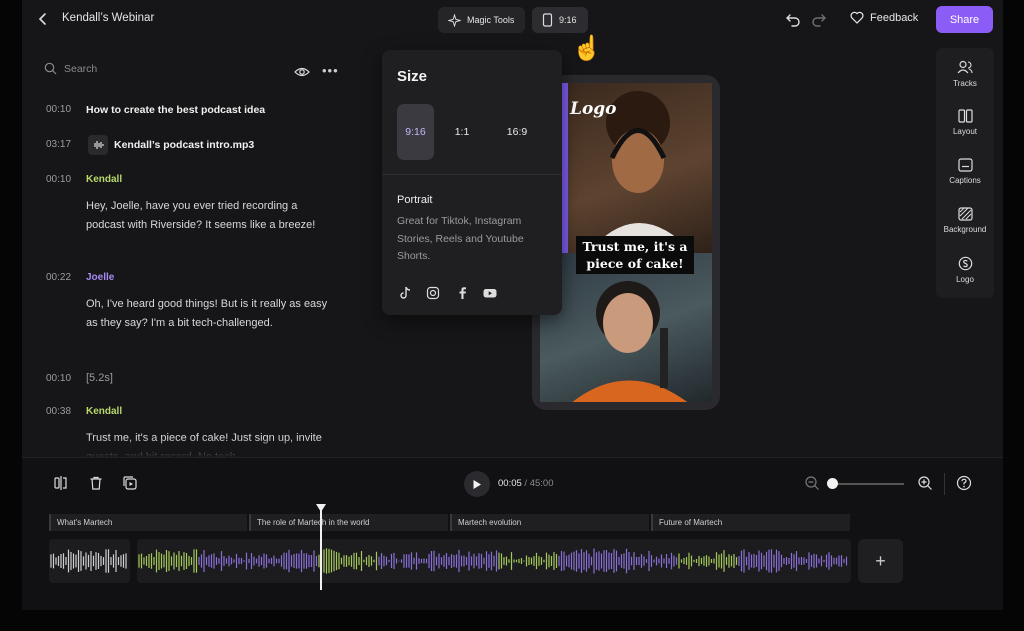  Describe the element at coordinates (587, 48) in the screenshot. I see `hand-cursor-icon: ☝` at that location.